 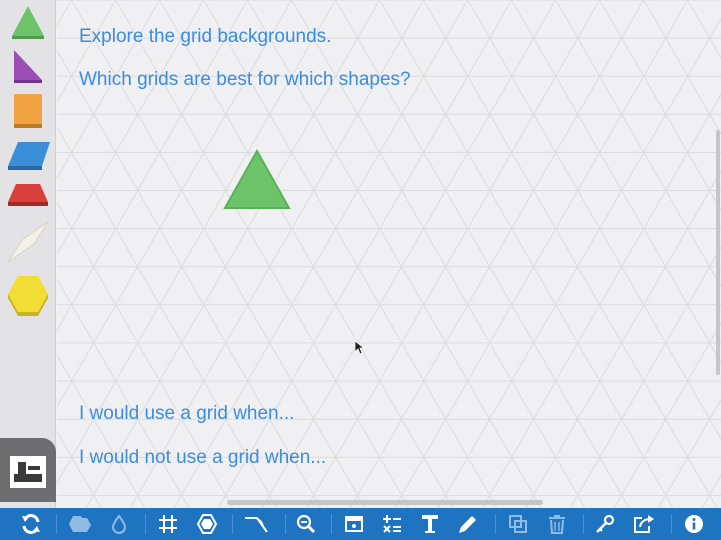 I want to click on grid-icon, so click(x=168, y=524).